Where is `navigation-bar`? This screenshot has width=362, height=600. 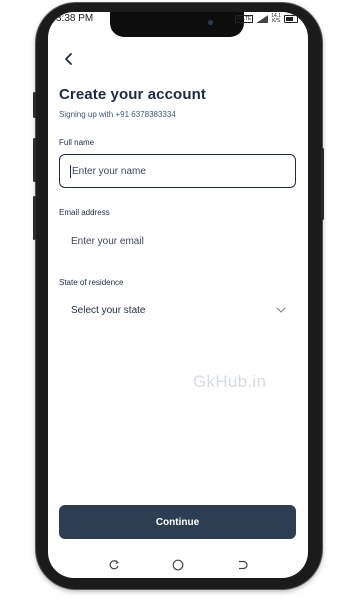
navigation-bar is located at coordinates (178, 565).